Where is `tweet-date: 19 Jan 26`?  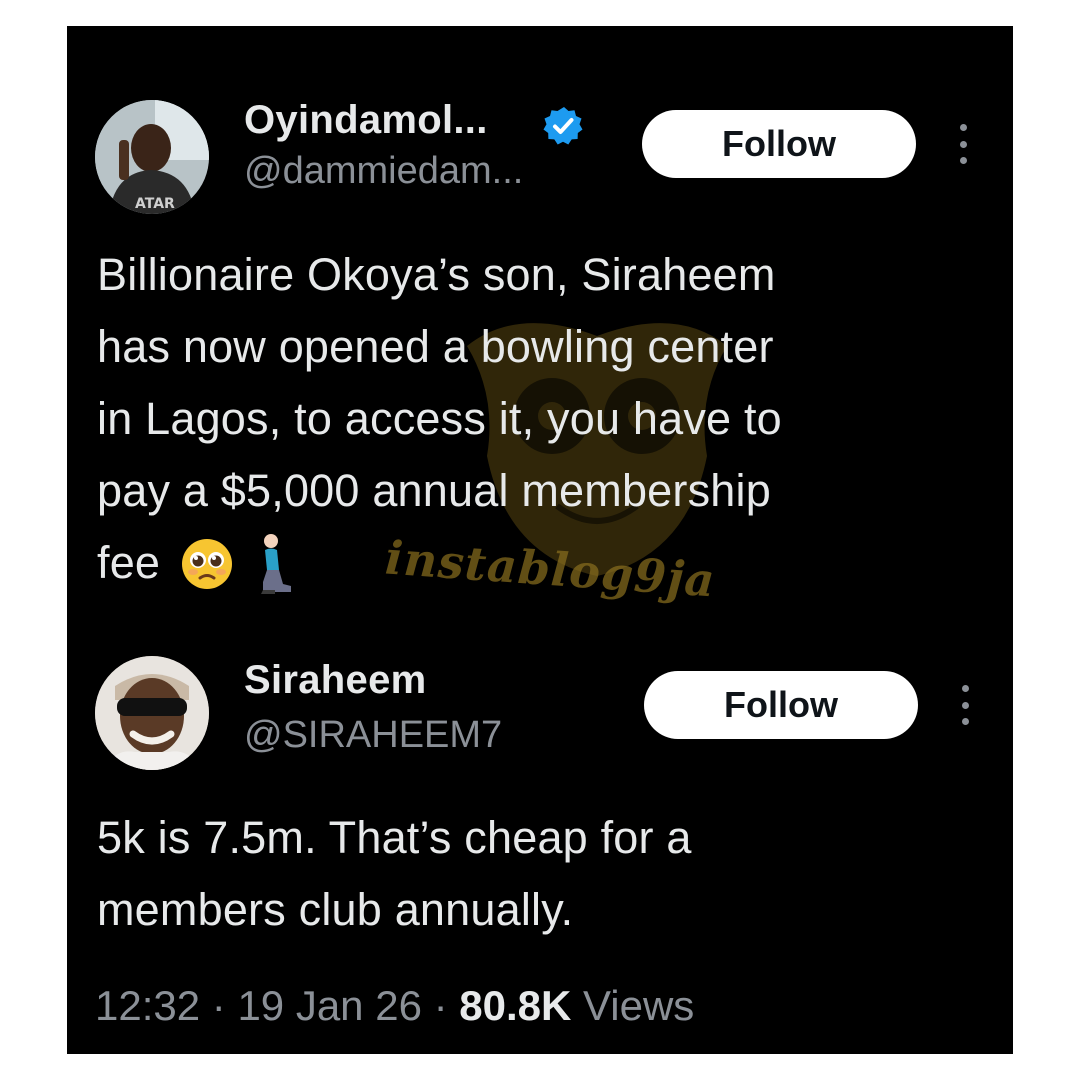
tweet-date: 19 Jan 26 is located at coordinates (329, 1005).